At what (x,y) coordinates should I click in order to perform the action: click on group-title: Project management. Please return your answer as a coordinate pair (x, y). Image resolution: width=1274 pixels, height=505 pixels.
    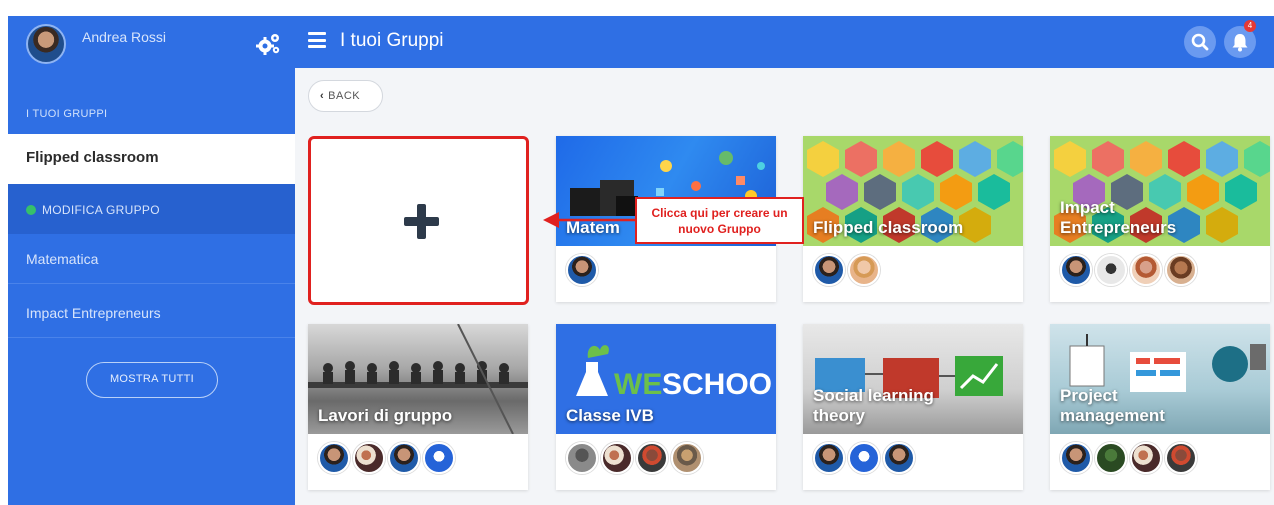
    Looking at the image, I should click on (1112, 405).